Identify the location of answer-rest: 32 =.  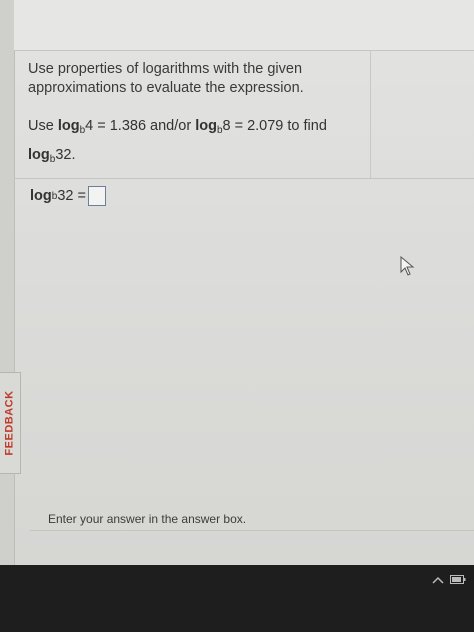
(71, 196).